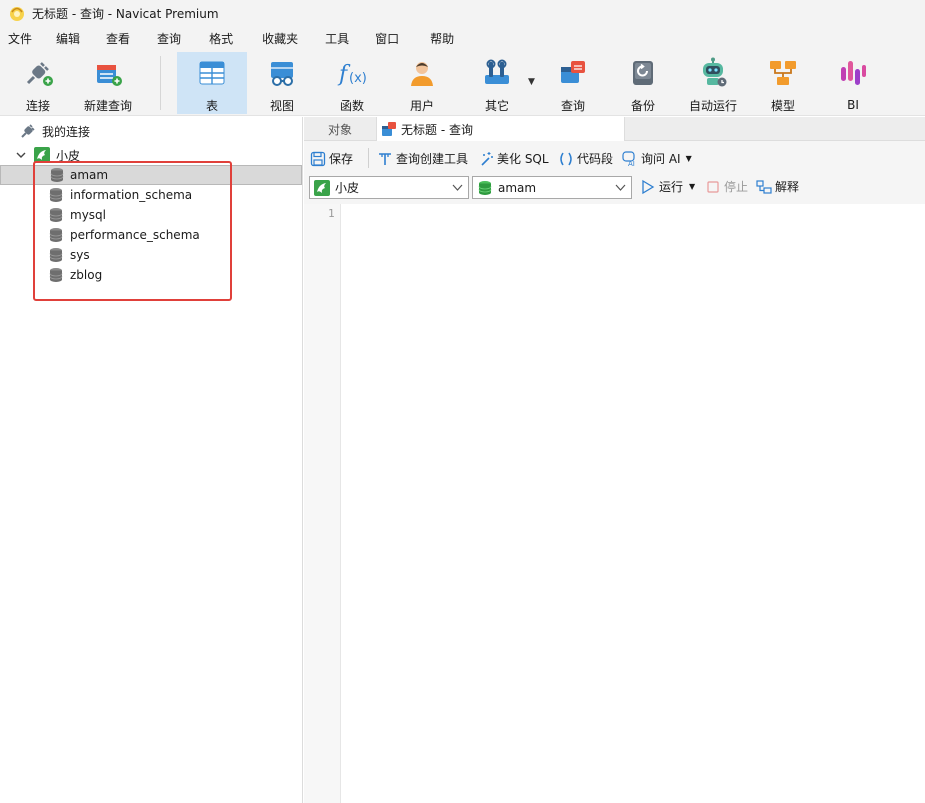  Describe the element at coordinates (422, 72) in the screenshot. I see `user-icon` at that location.